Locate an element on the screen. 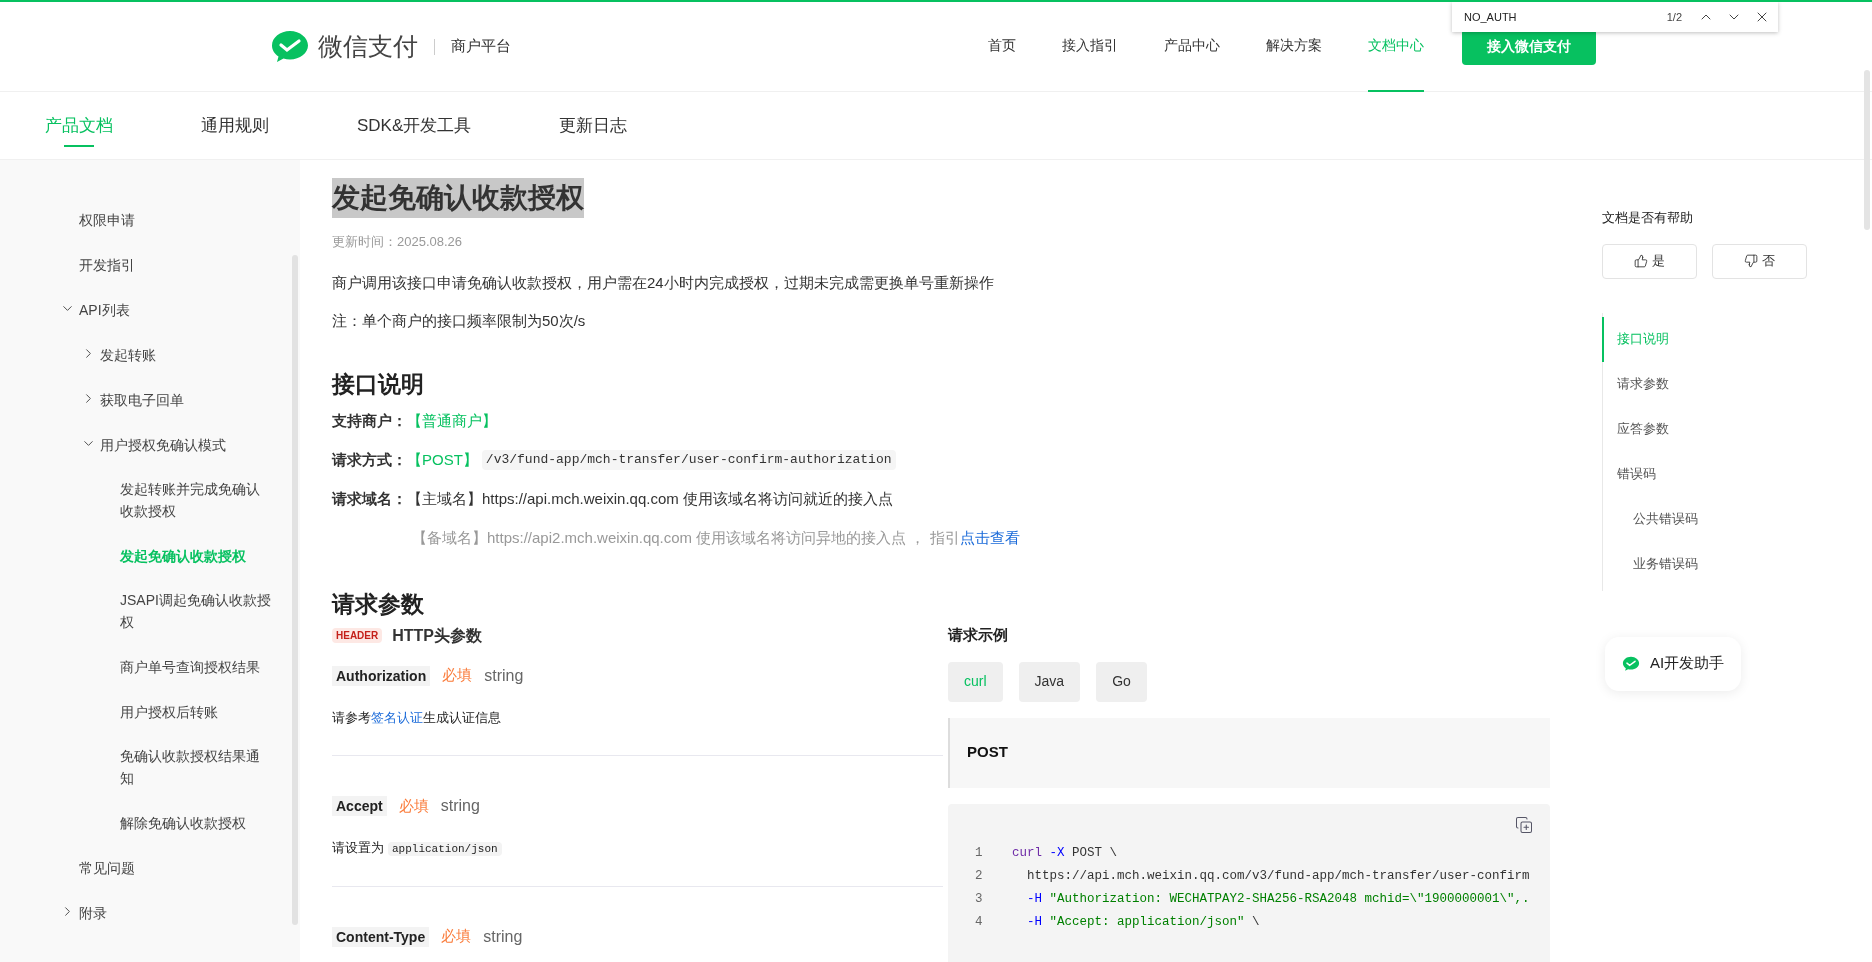  section-heading: 请求参数 is located at coordinates (378, 604).